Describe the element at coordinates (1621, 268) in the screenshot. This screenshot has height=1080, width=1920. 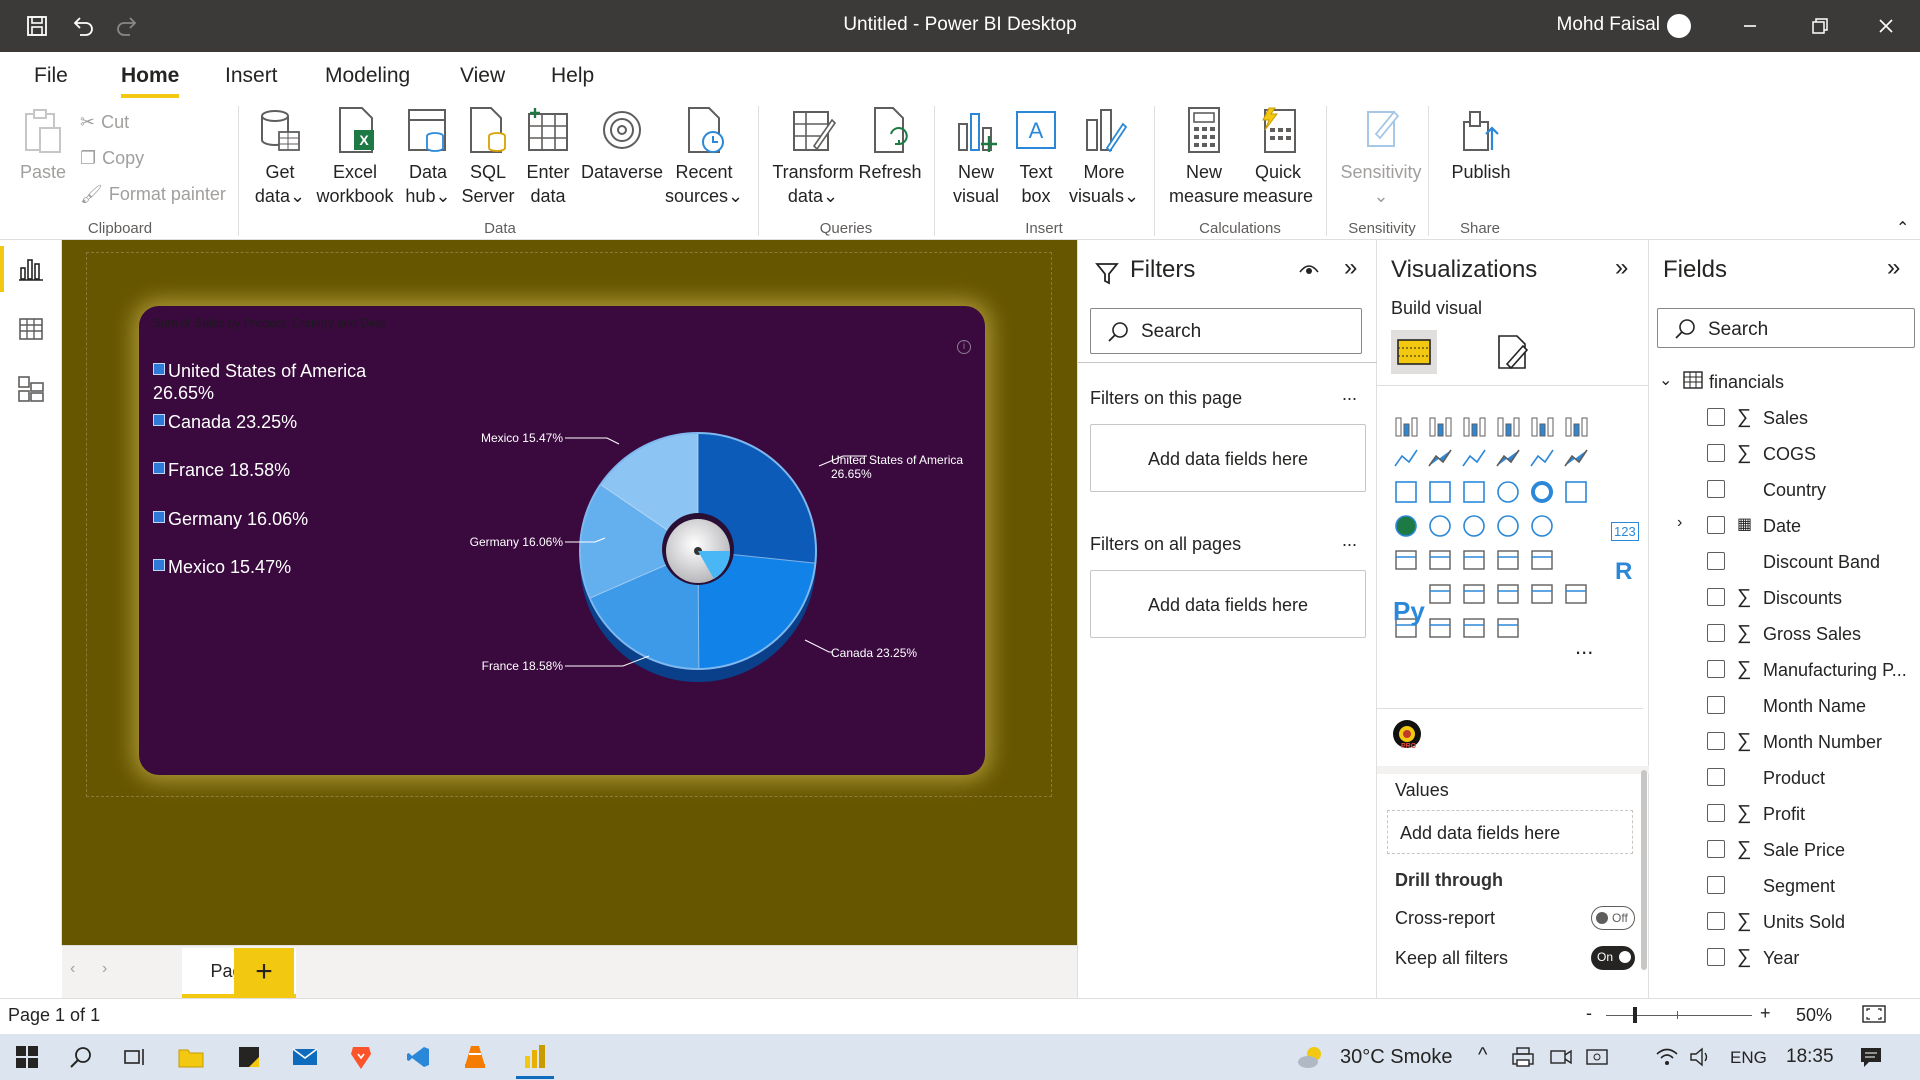
I see `collapse-visualizations-icon: »` at that location.